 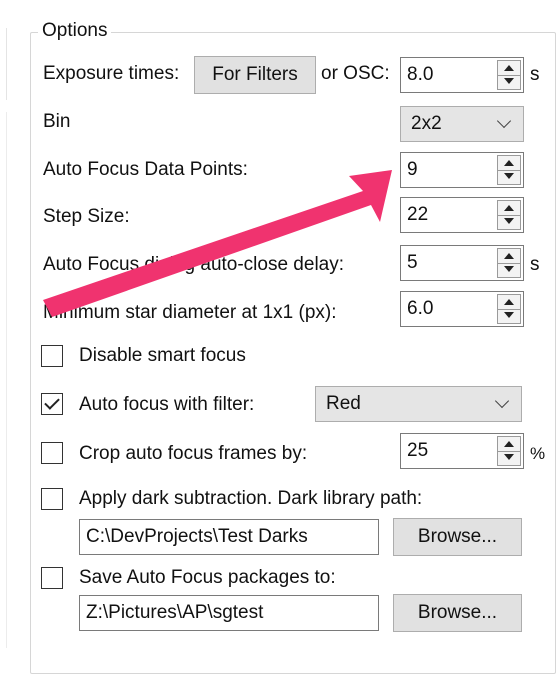 I want to click on exposure-label: Exposure times:, so click(x=111, y=73).